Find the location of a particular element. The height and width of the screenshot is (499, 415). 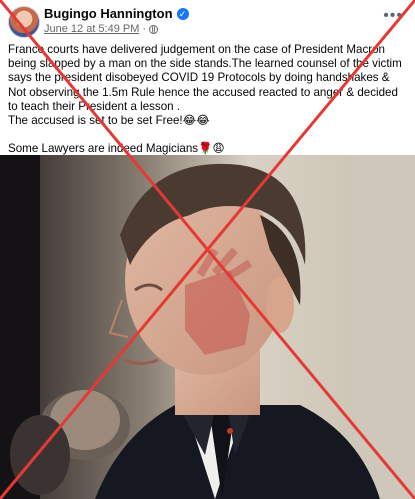

post-meta: June 12 at 5:49 PM · is located at coordinates (101, 29).